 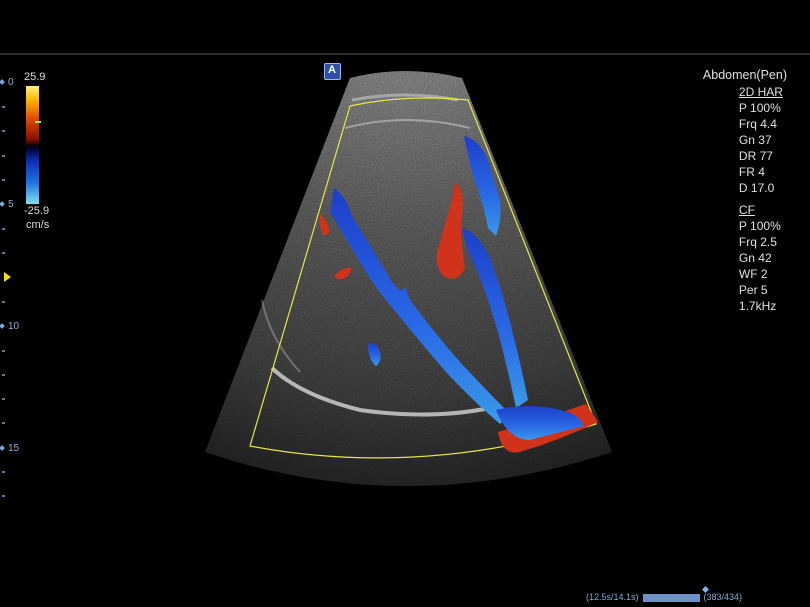 What do you see at coordinates (332, 71) in the screenshot?
I see `probe-orientation-icon: A` at bounding box center [332, 71].